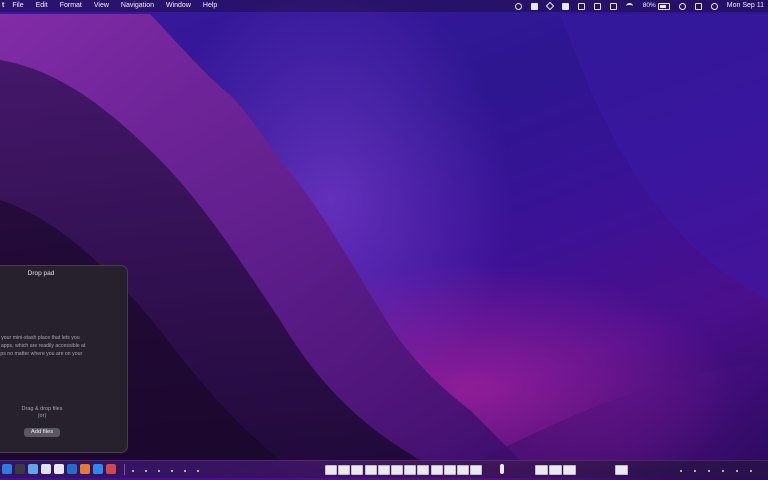  What do you see at coordinates (124, 469) in the screenshot?
I see `dock-separator` at bounding box center [124, 469].